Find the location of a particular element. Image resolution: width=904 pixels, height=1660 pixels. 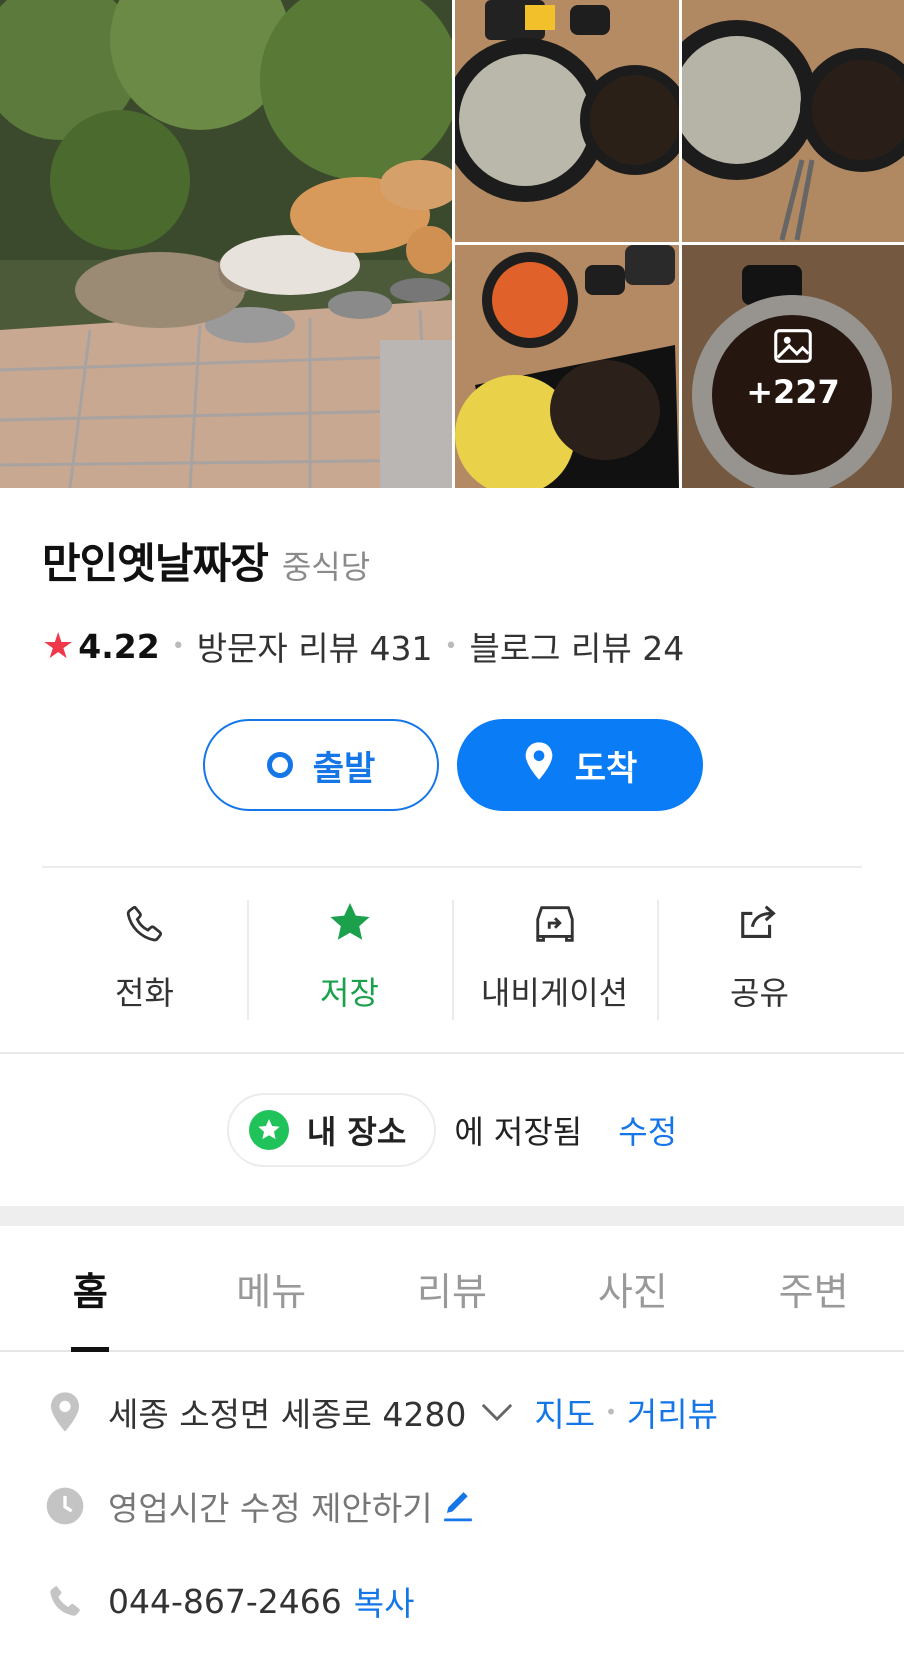

place-title-row: 만인옛날짜장 중식당 is located at coordinates (206, 560).